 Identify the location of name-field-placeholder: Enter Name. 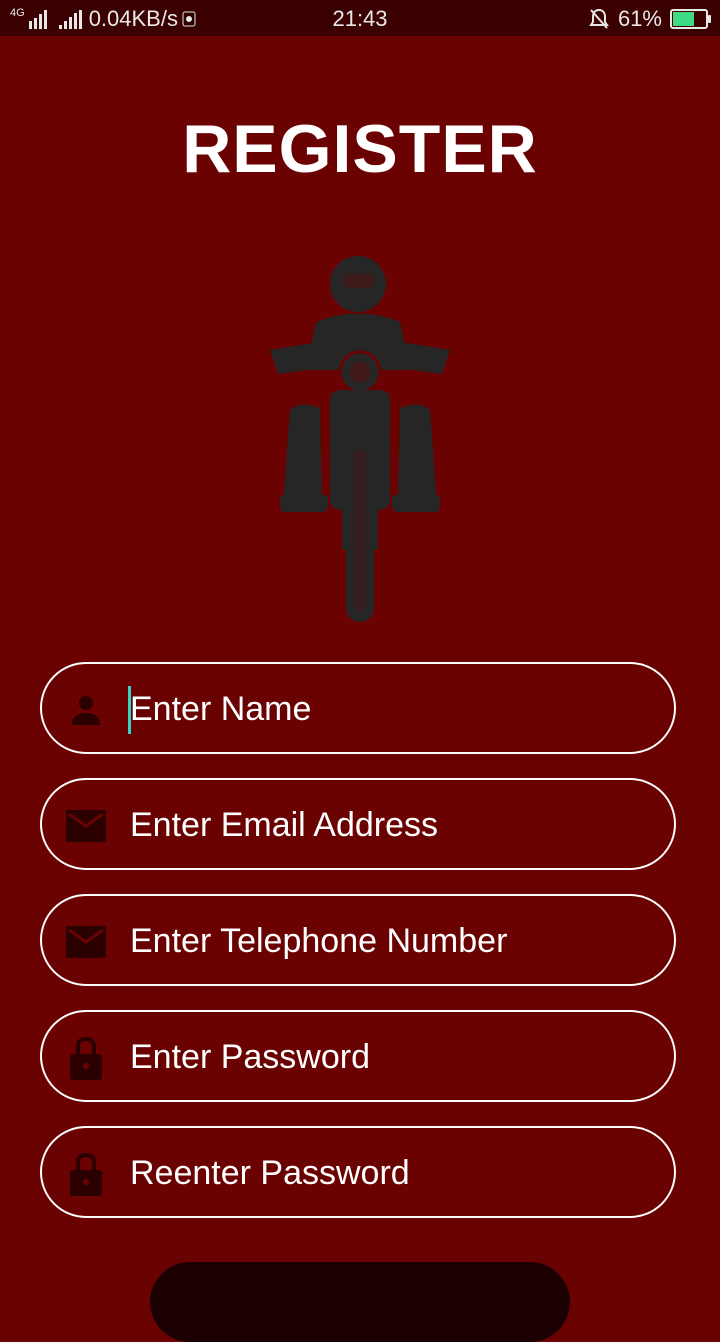
(221, 709).